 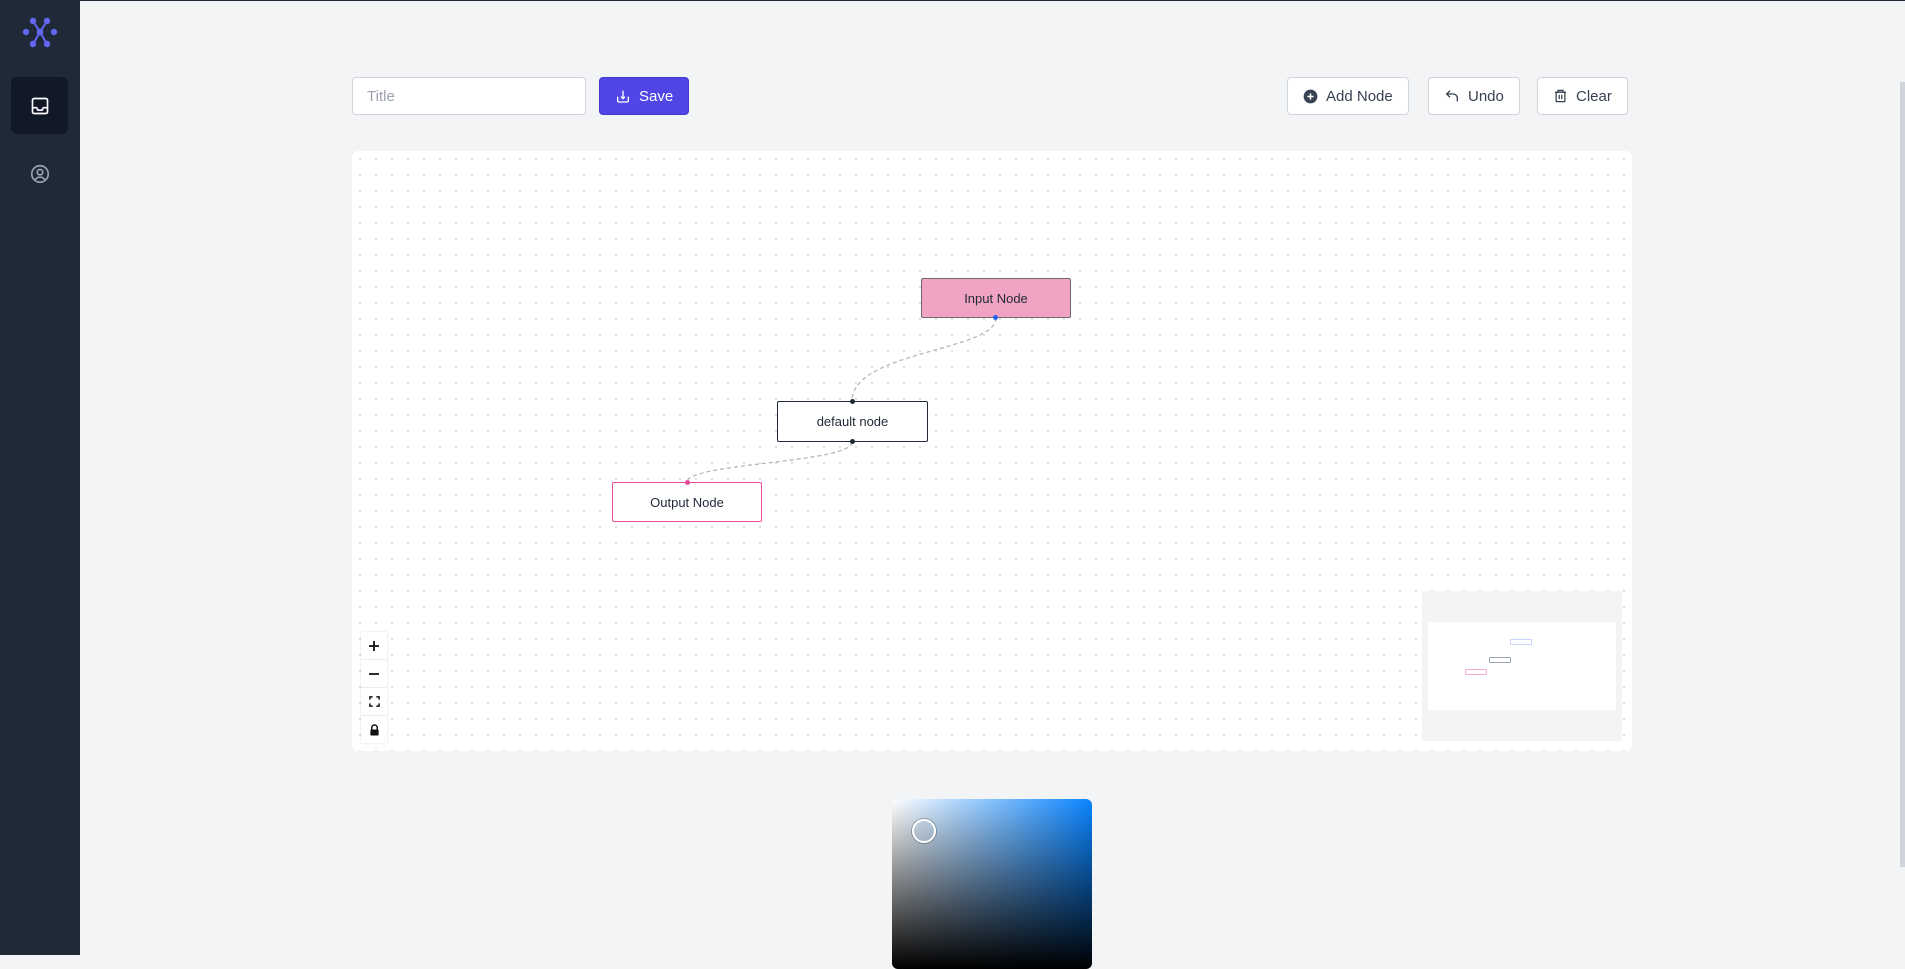 I want to click on zoom-out-button, so click(x=374, y=674).